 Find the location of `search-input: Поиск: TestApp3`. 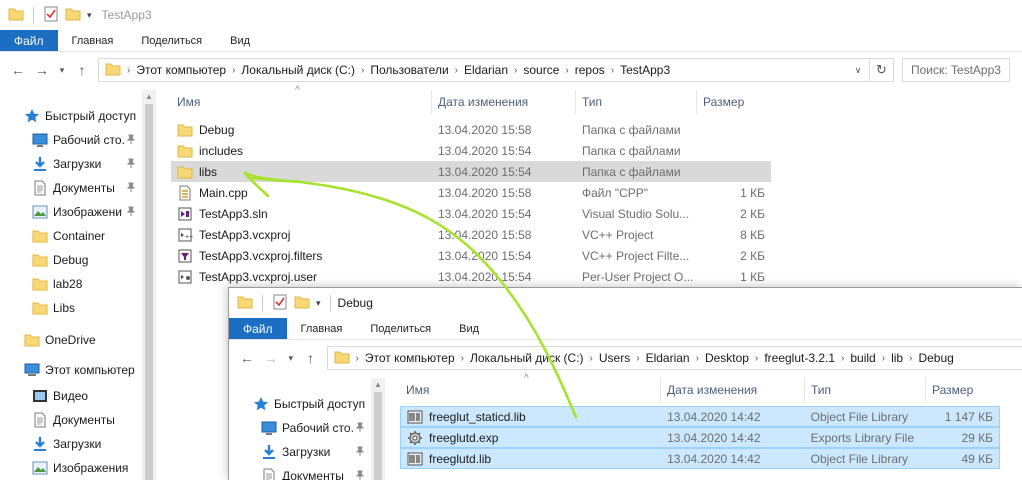

search-input: Поиск: TestApp3 is located at coordinates (956, 70).